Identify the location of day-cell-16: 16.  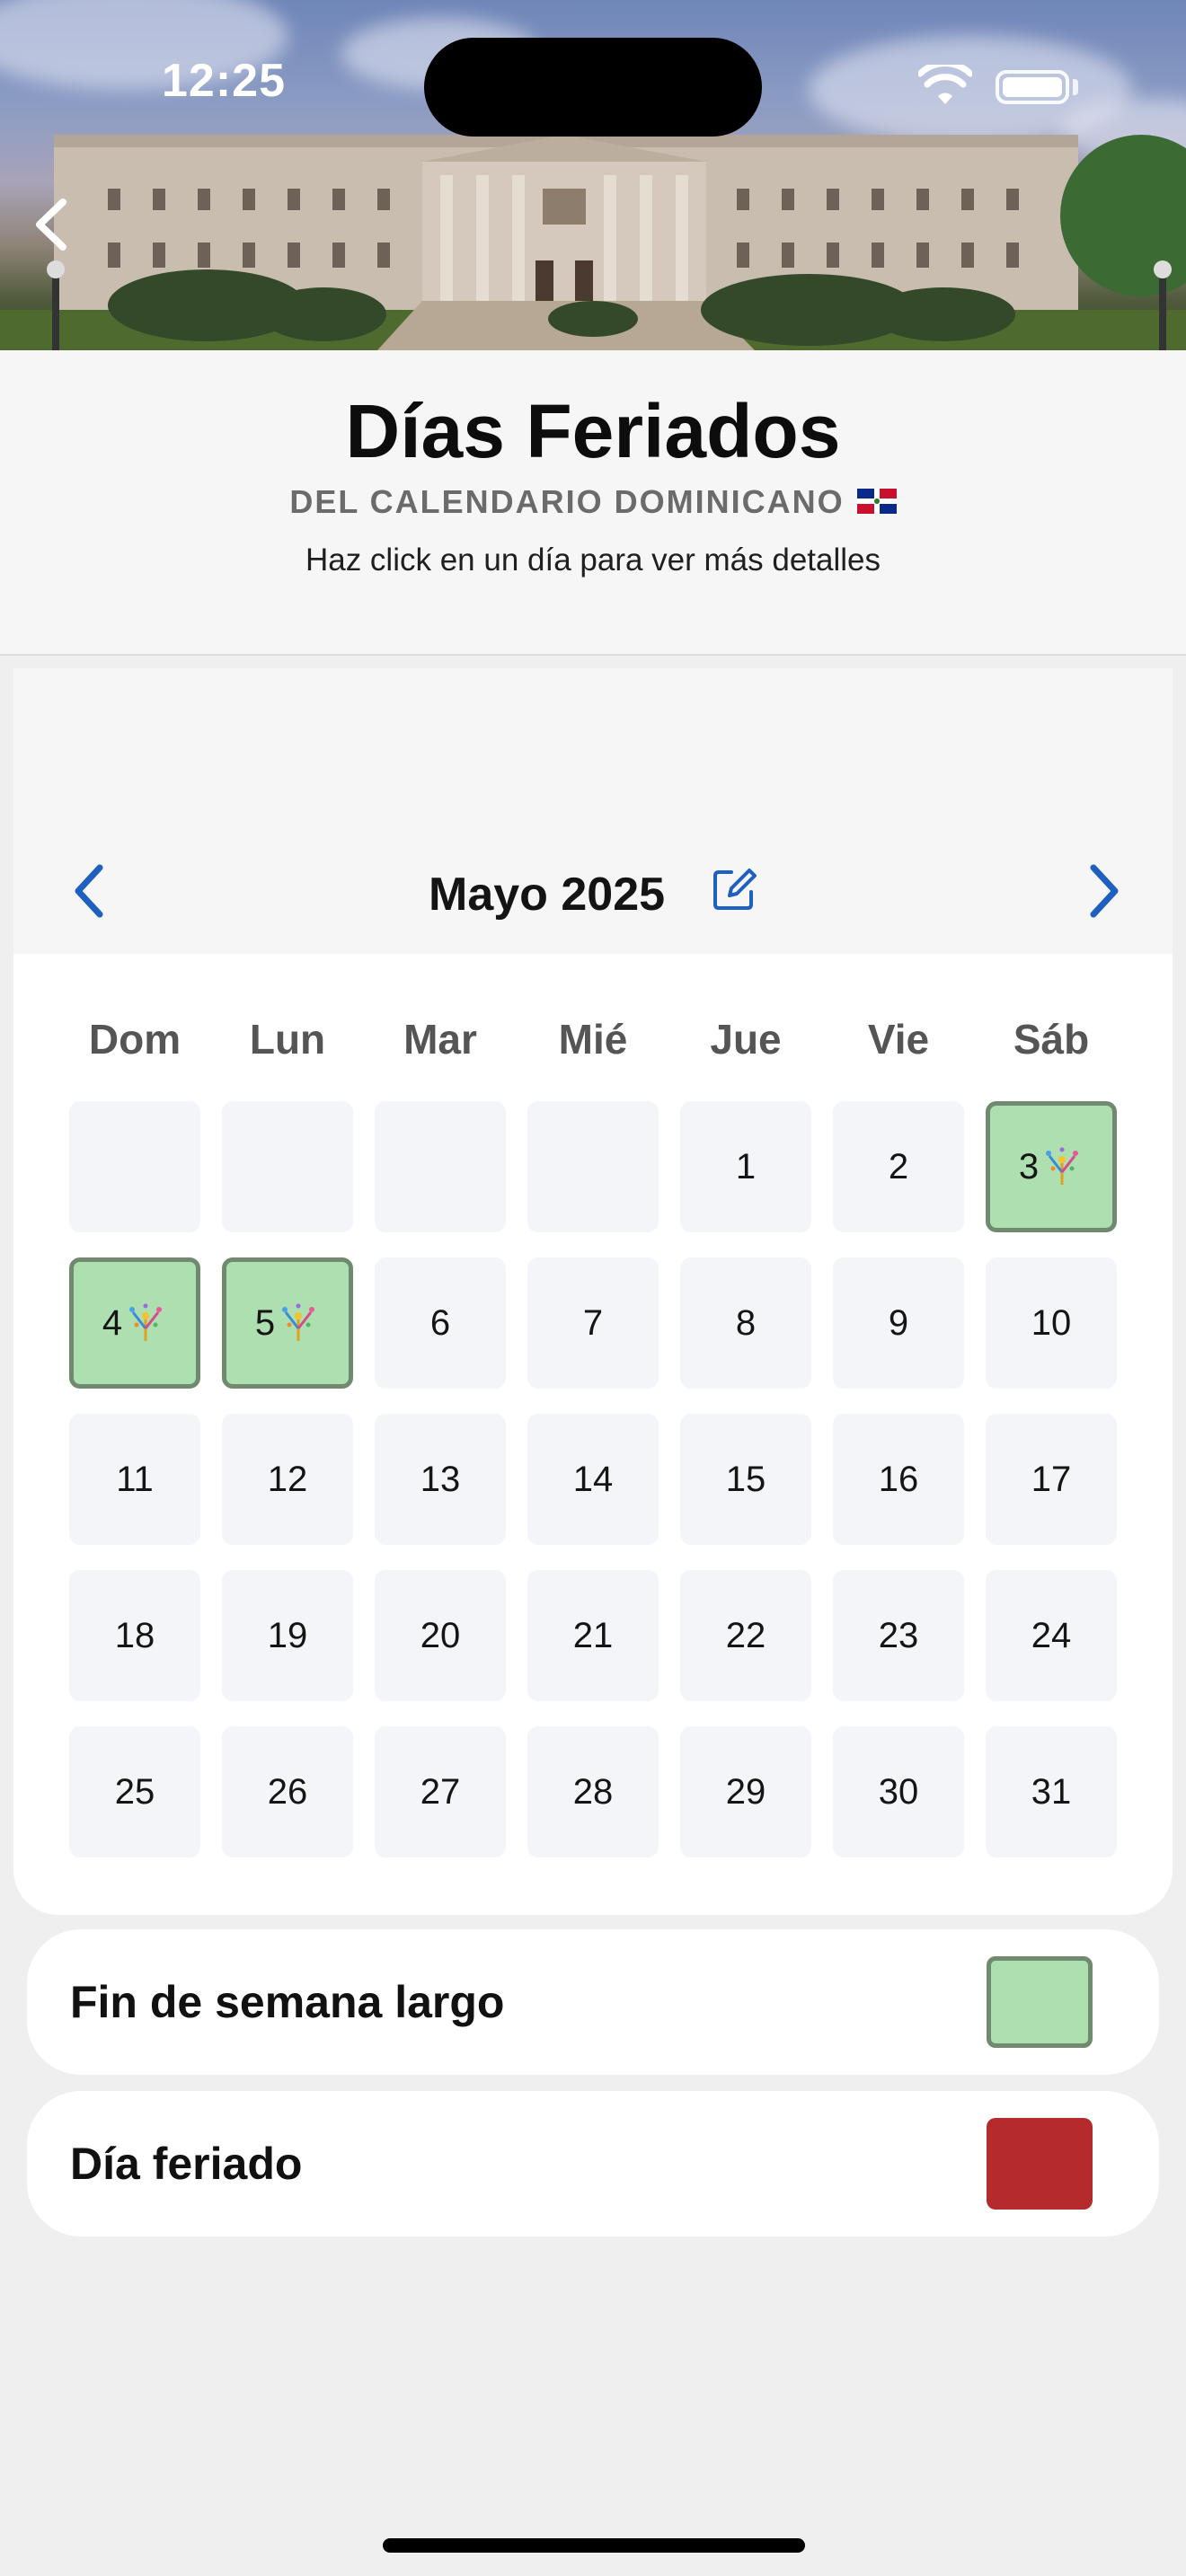
(898, 1479).